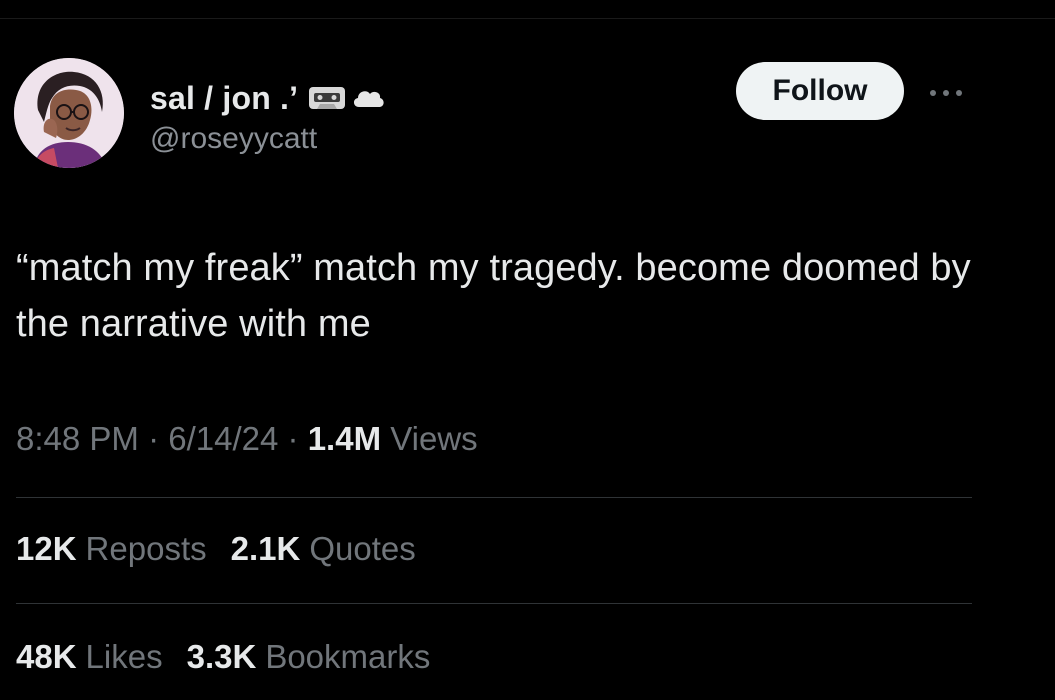  I want to click on quotes-stat: 2.1K Quotes, so click(323, 549).